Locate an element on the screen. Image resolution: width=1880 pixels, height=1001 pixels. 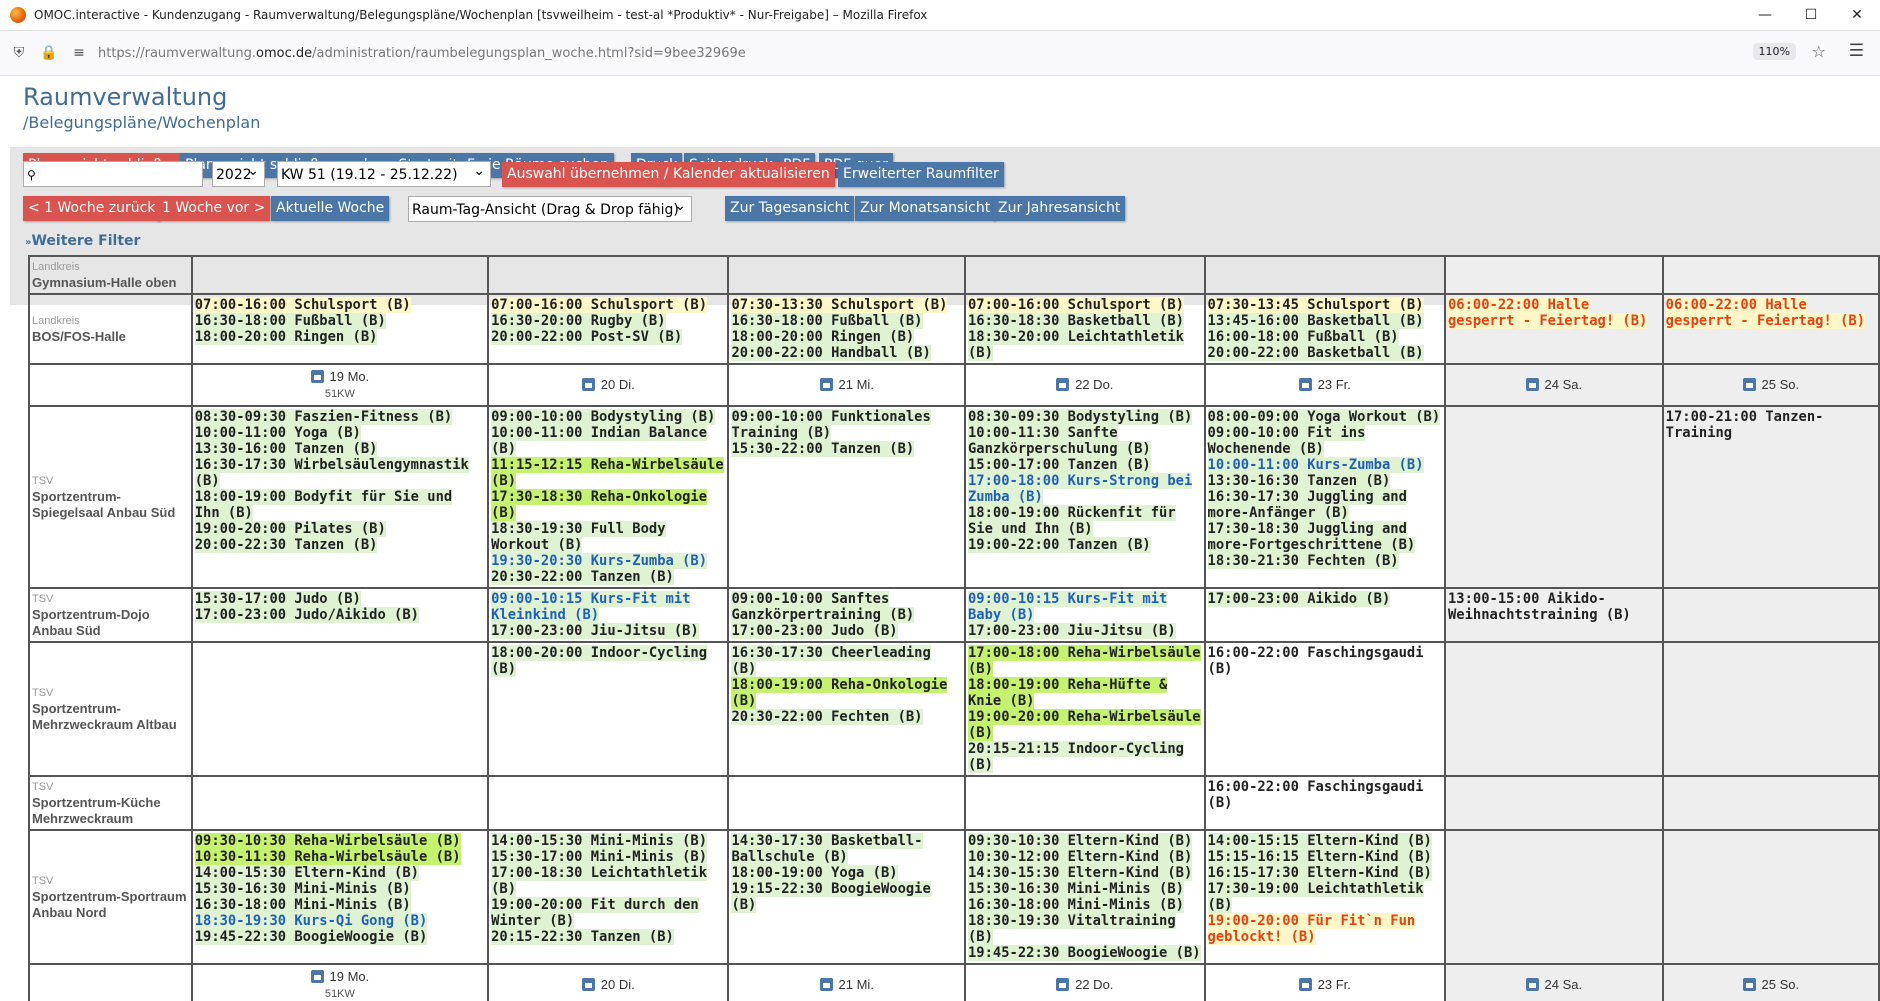
booking-entry: 10:00-11:00 Kurs-Zumba (B) is located at coordinates (1315, 465).